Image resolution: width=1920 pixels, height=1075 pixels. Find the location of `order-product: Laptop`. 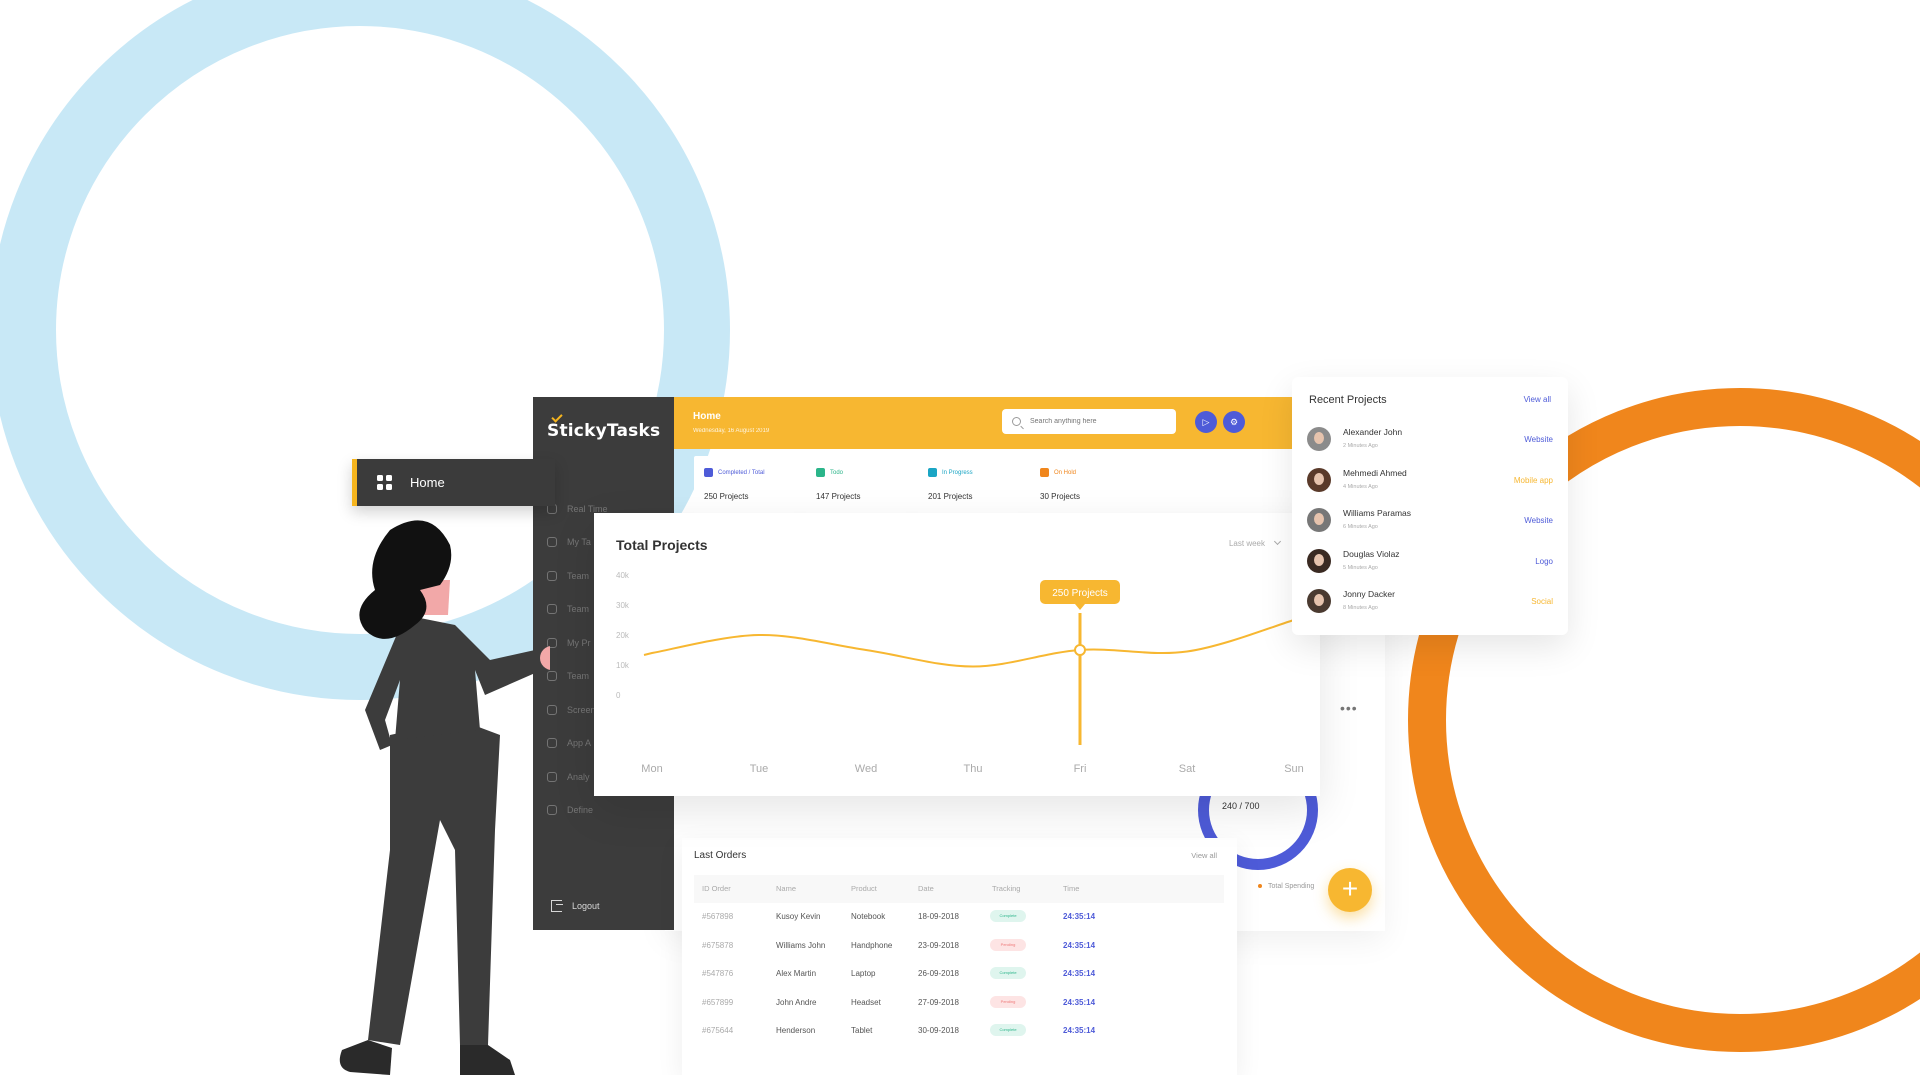

order-product: Laptop is located at coordinates (863, 973).